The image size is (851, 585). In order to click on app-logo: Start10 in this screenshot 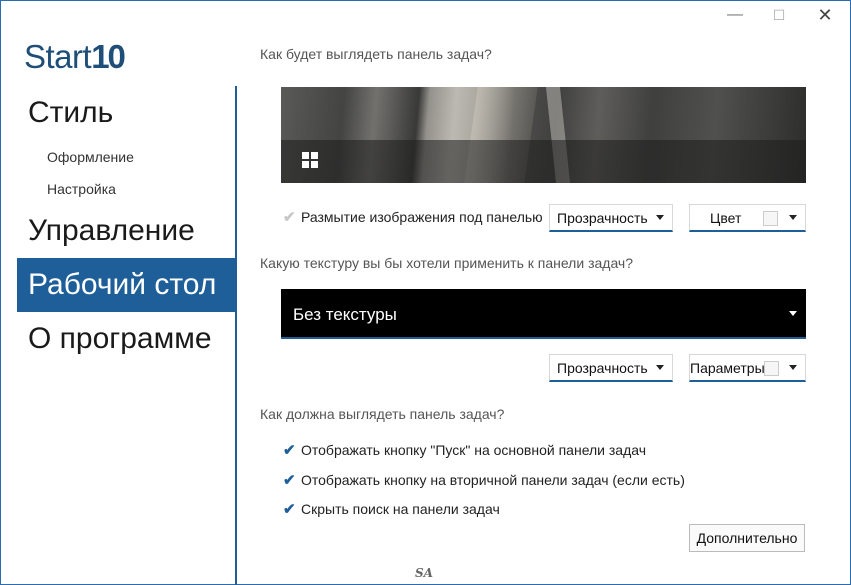, I will do `click(75, 57)`.